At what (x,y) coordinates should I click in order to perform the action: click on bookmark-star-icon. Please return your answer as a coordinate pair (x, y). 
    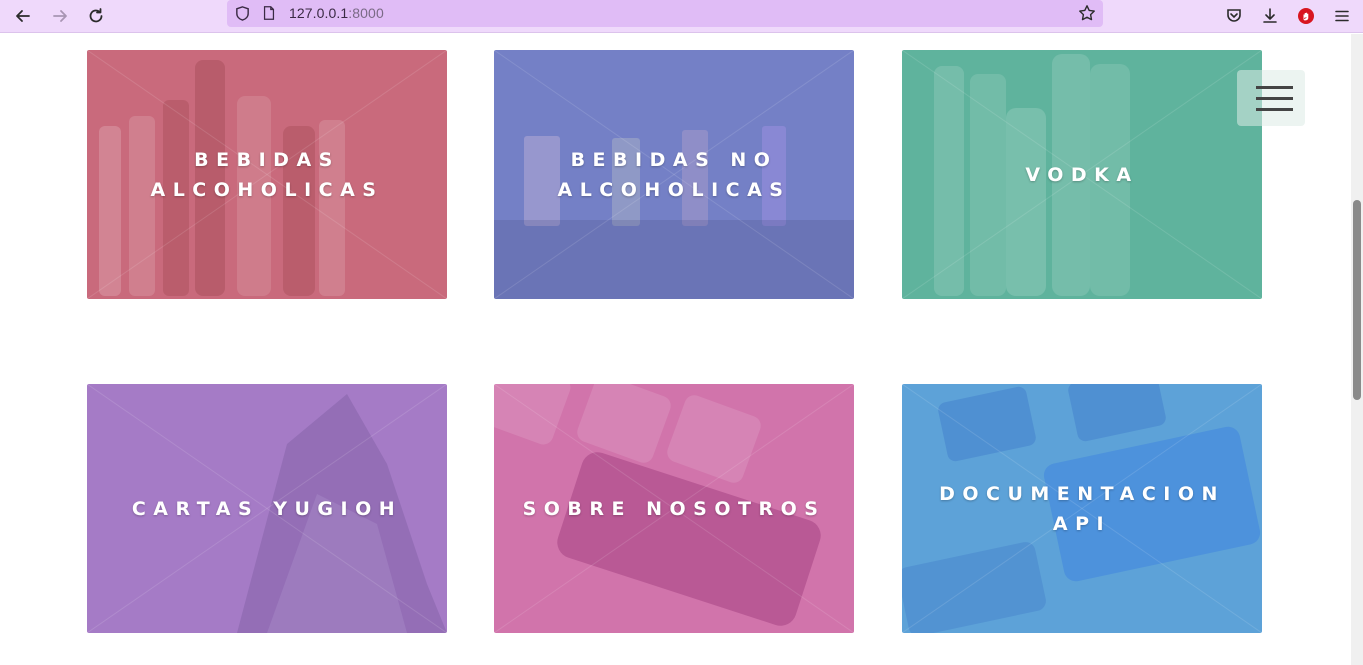
    Looking at the image, I should click on (1087, 13).